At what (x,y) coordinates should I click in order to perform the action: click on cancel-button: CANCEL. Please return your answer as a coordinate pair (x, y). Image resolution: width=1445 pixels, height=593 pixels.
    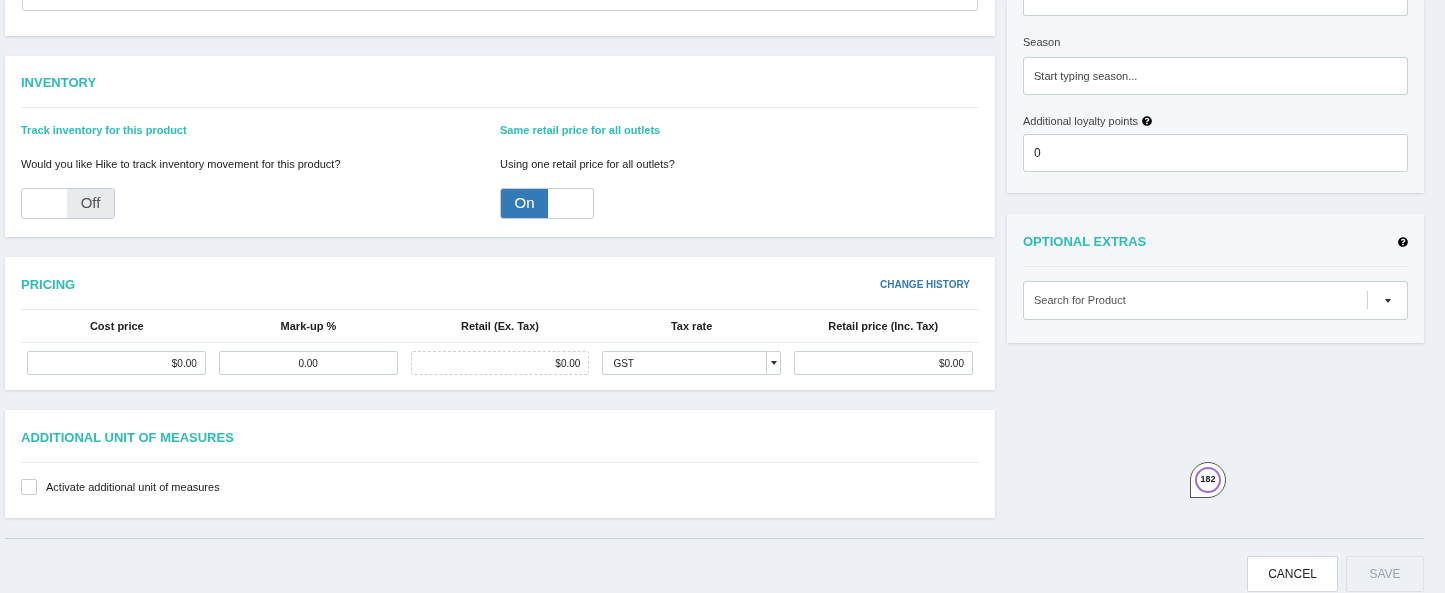
    Looking at the image, I should click on (1292, 574).